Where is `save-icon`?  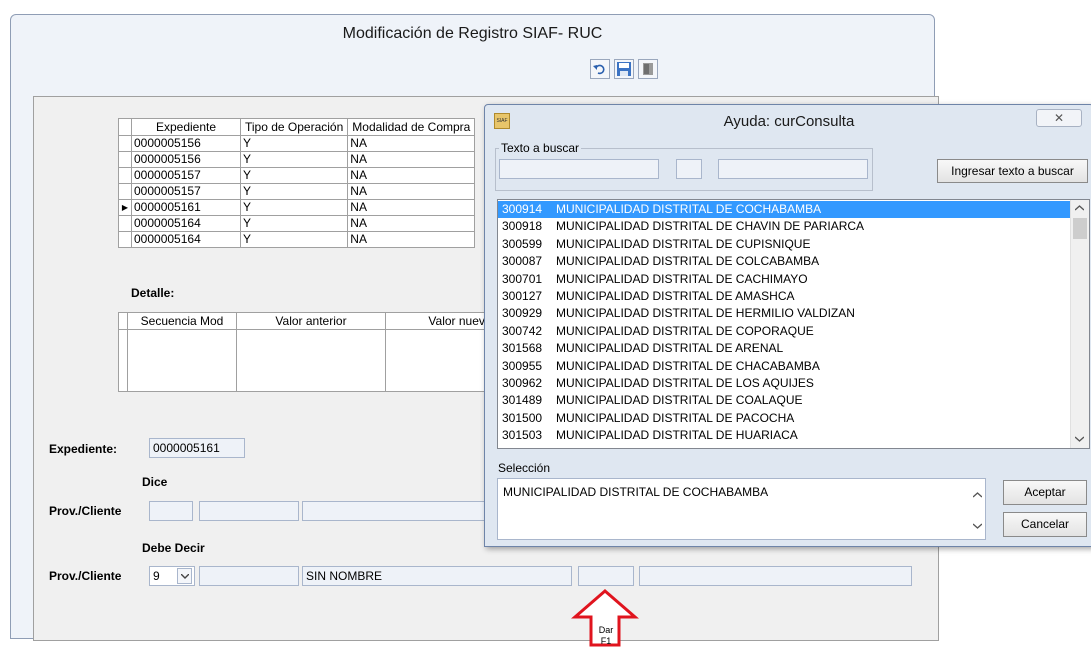 save-icon is located at coordinates (624, 69).